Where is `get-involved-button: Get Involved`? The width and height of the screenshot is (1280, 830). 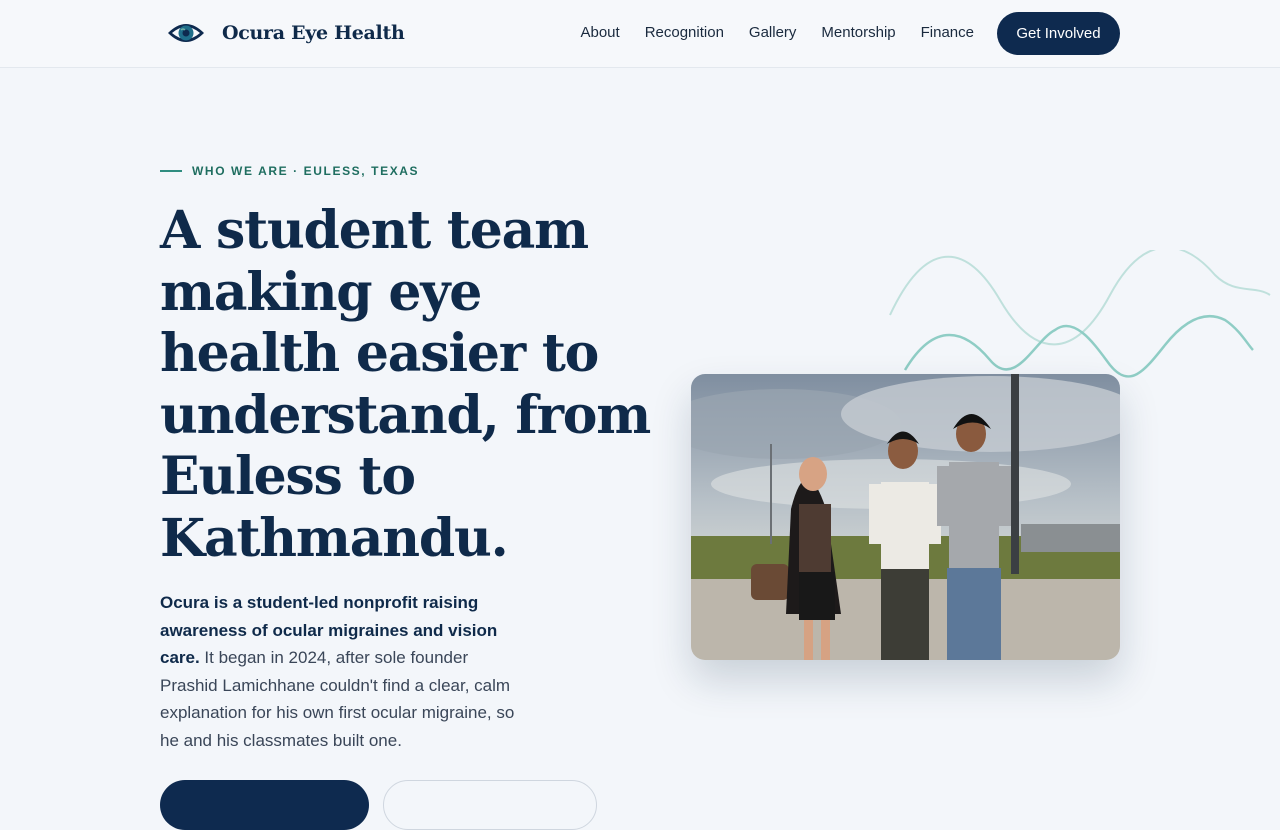
get-involved-button: Get Involved is located at coordinates (1058, 33).